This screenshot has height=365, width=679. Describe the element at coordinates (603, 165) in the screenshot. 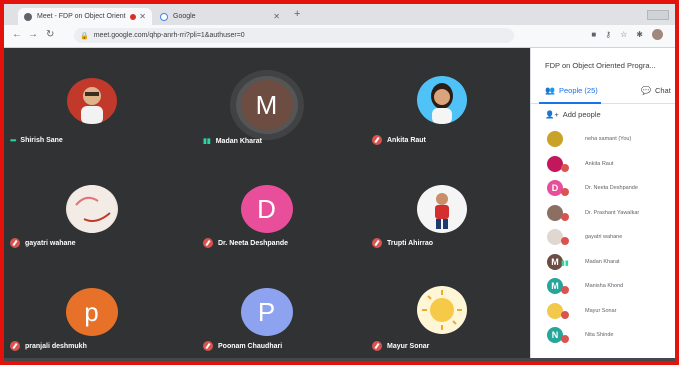

I see `list-item: Ankita Raut` at that location.